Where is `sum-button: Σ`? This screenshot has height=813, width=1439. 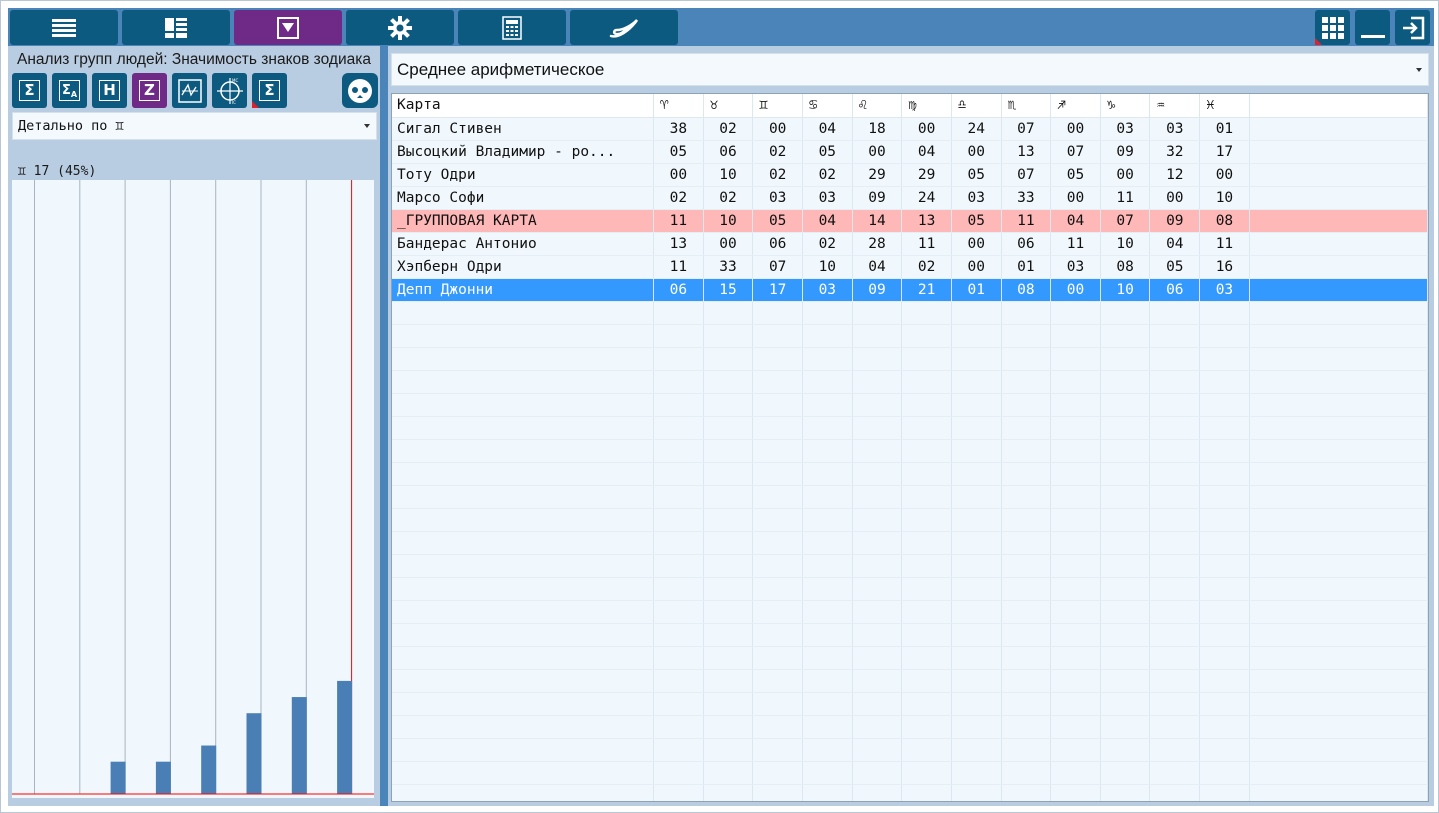
sum-button: Σ is located at coordinates (29, 90).